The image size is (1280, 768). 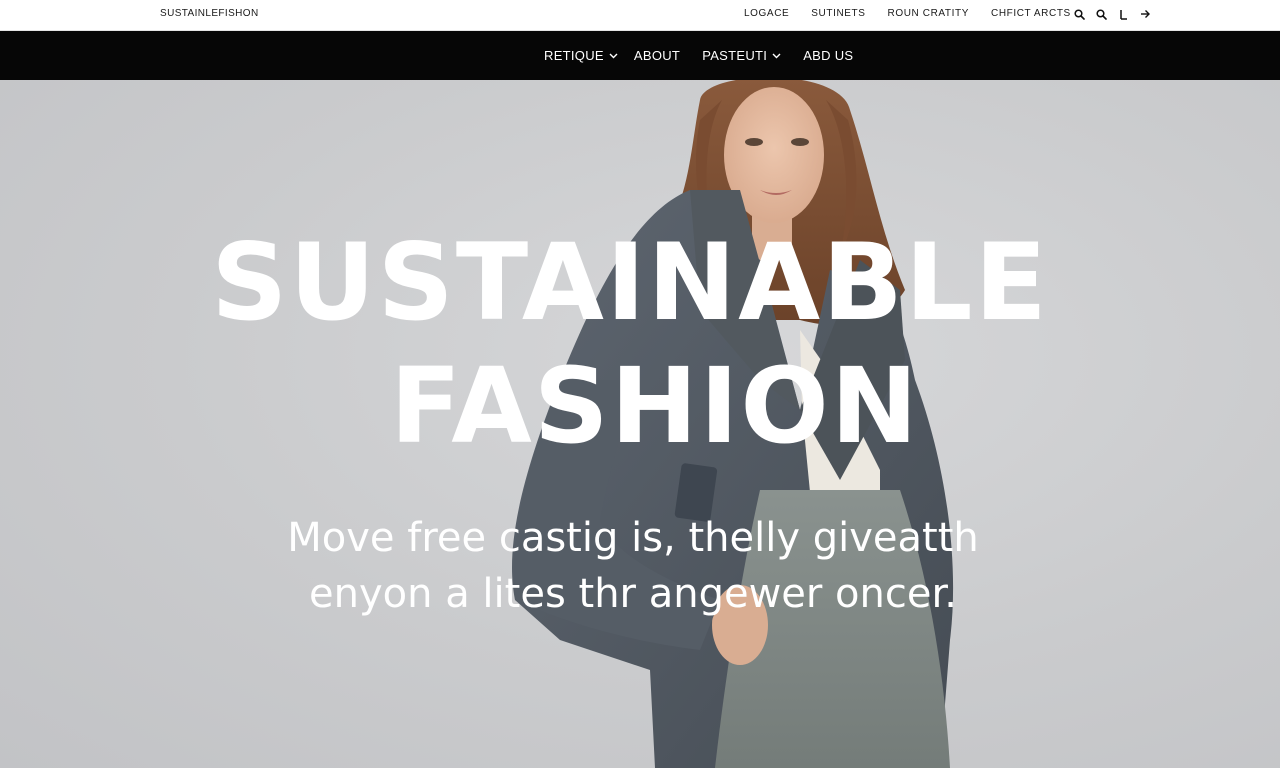 What do you see at coordinates (655, 406) in the screenshot?
I see `hero-headline-line2: FASHION` at bounding box center [655, 406].